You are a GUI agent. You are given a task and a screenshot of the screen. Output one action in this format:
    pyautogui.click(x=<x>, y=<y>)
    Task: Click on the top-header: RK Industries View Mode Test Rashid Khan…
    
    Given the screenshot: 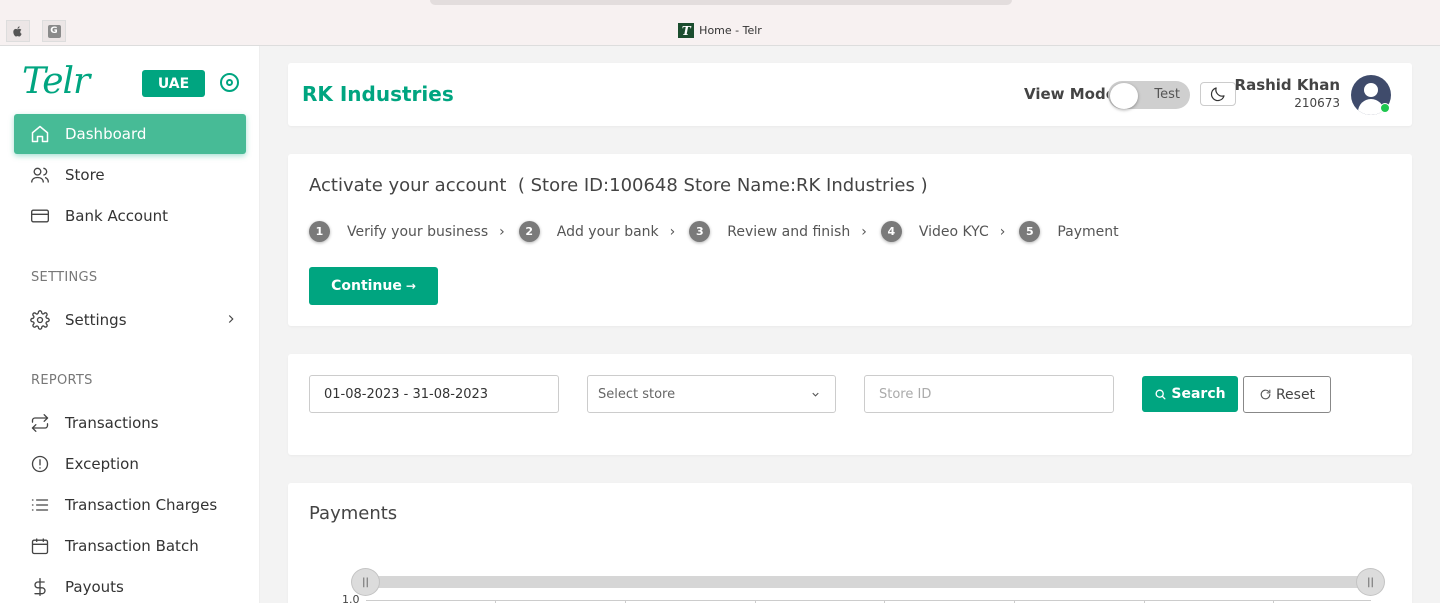 What is the action you would take?
    pyautogui.click(x=850, y=94)
    